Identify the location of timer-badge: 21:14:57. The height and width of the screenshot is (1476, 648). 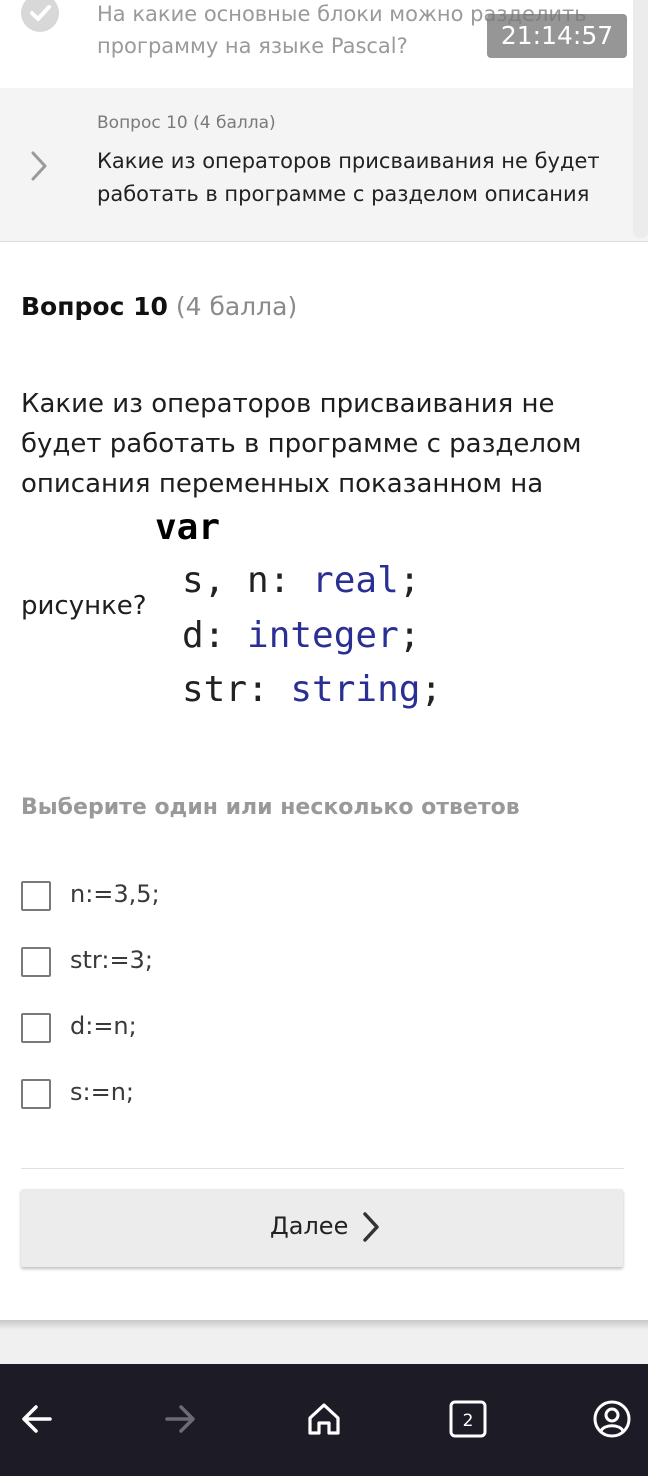
(557, 36).